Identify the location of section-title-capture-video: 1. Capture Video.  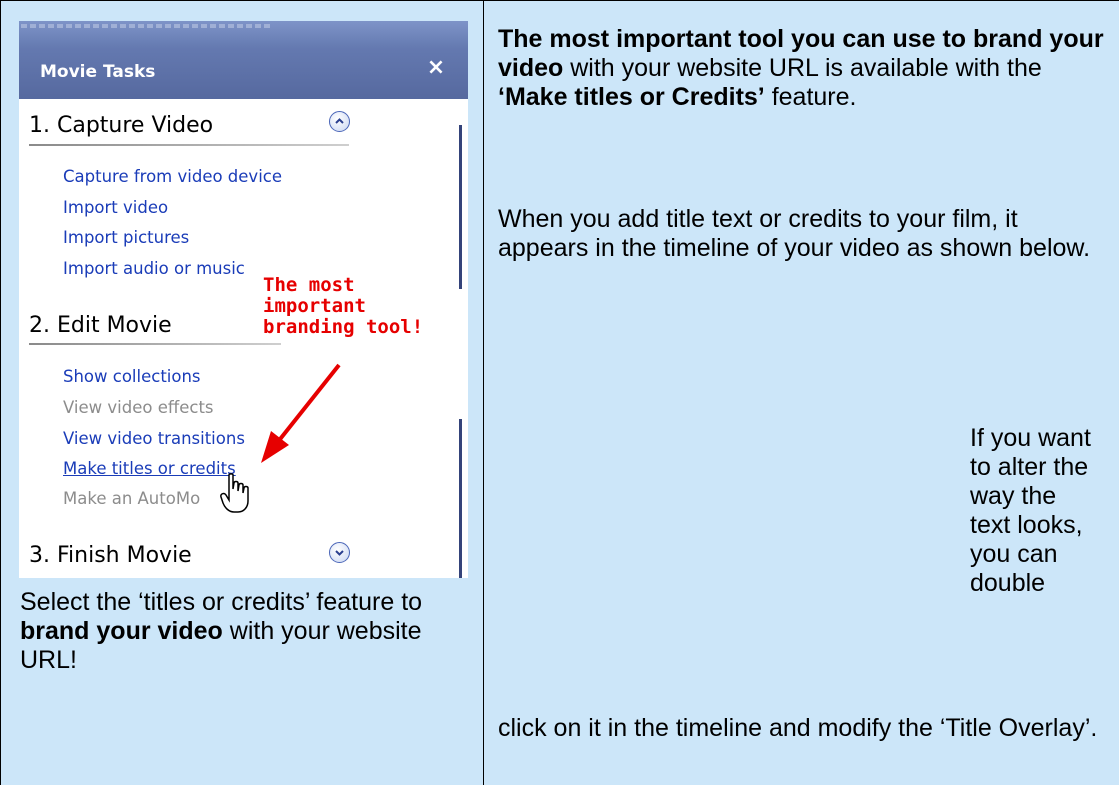
(121, 125).